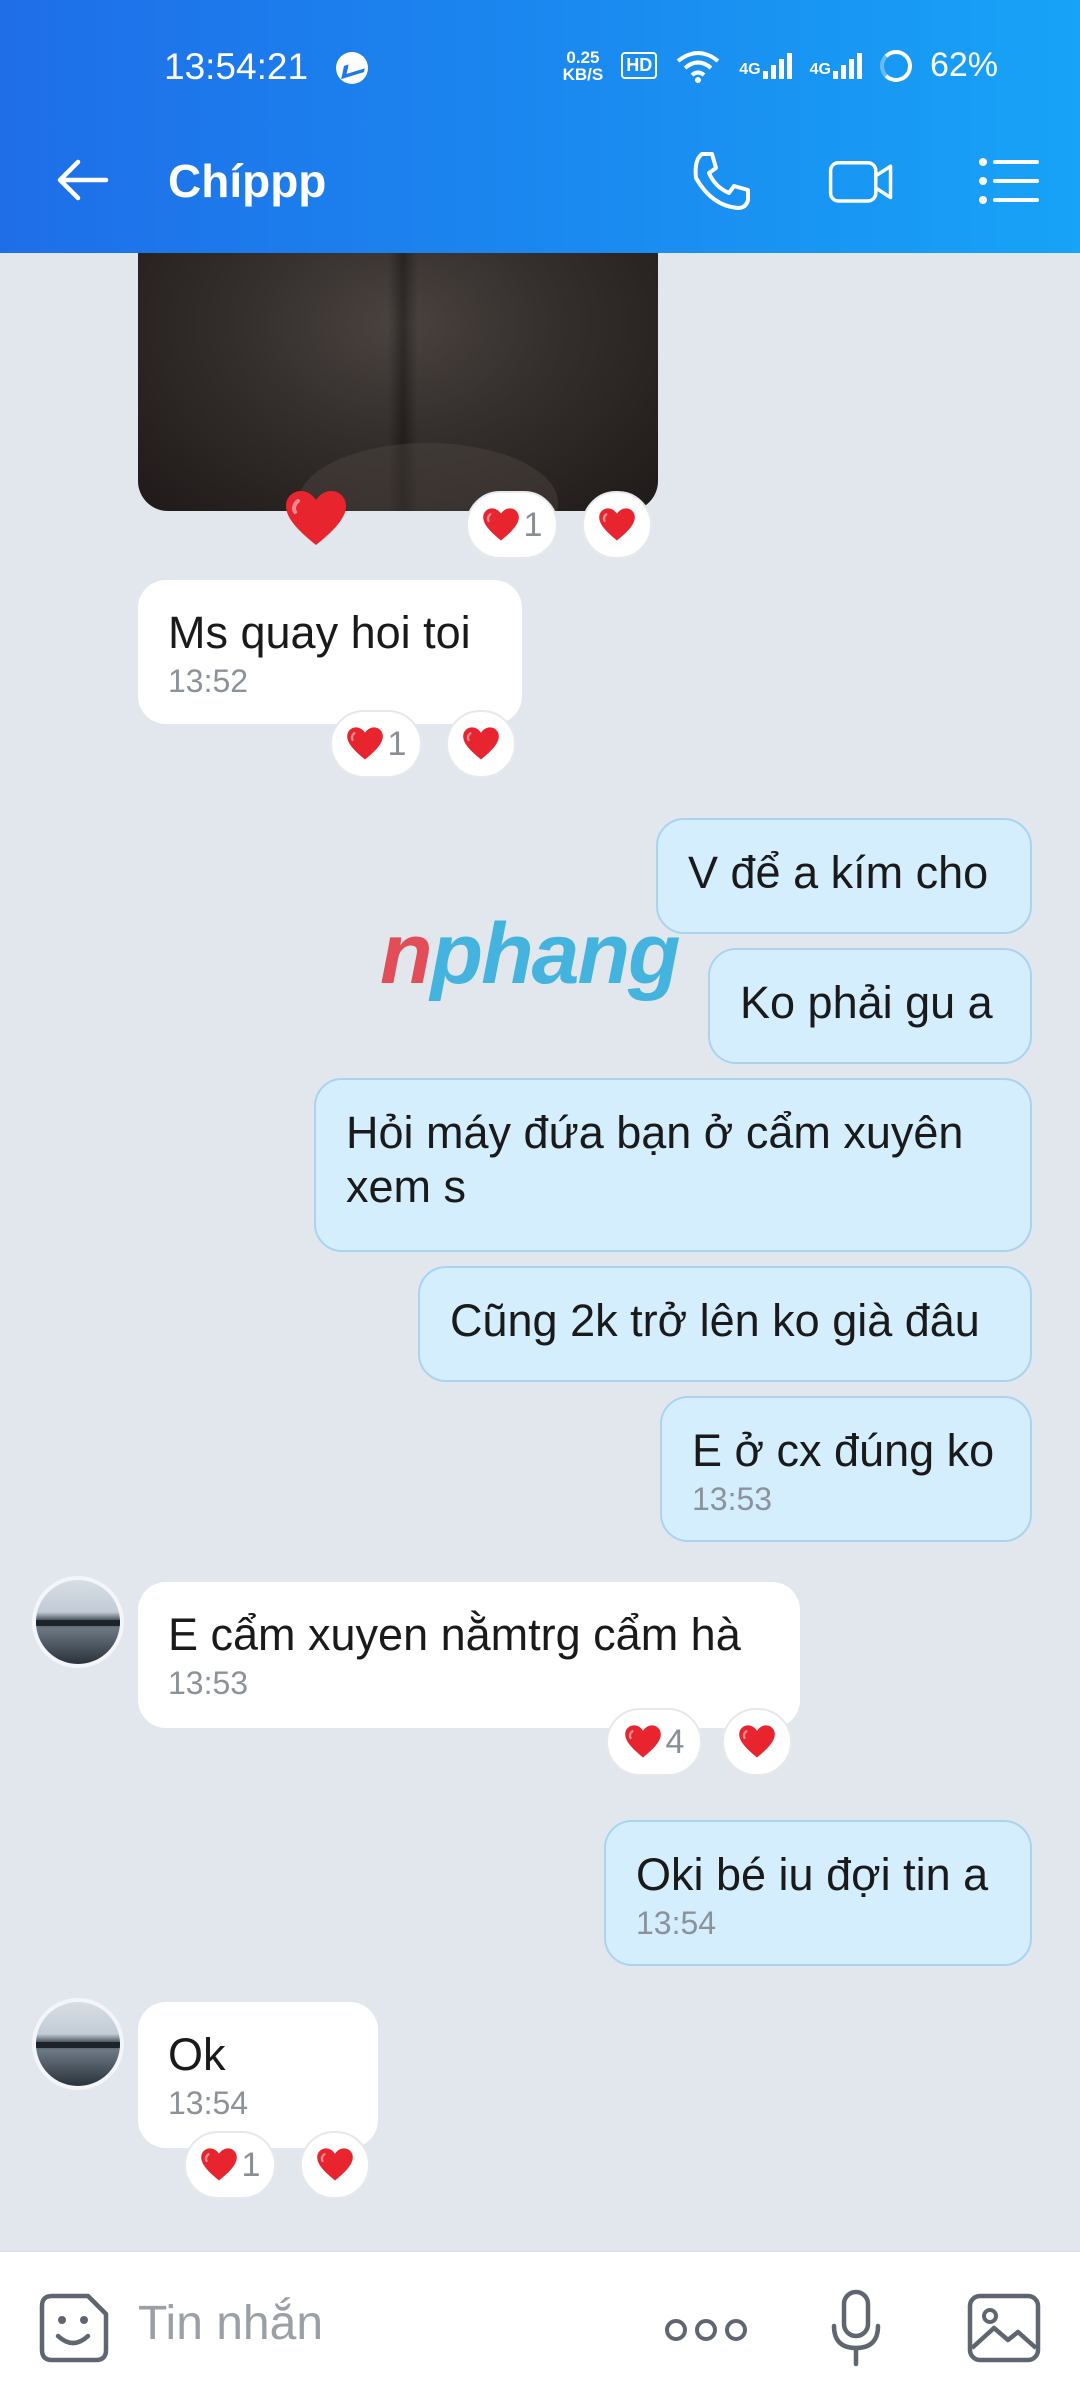 The height and width of the screenshot is (2400, 1080). Describe the element at coordinates (639, 65) in the screenshot. I see `hd-voice-icon: HD` at that location.